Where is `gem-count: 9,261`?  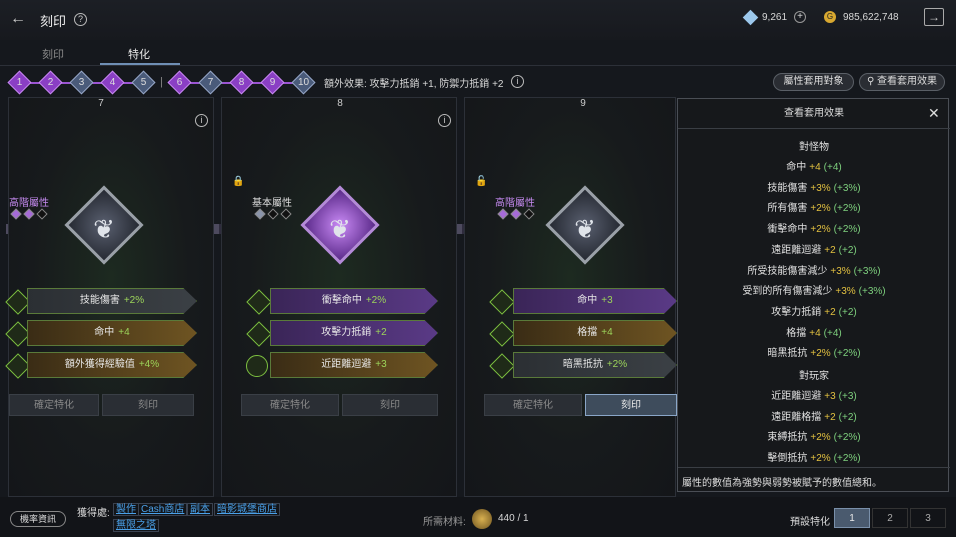
gem-count: 9,261 is located at coordinates (775, 17).